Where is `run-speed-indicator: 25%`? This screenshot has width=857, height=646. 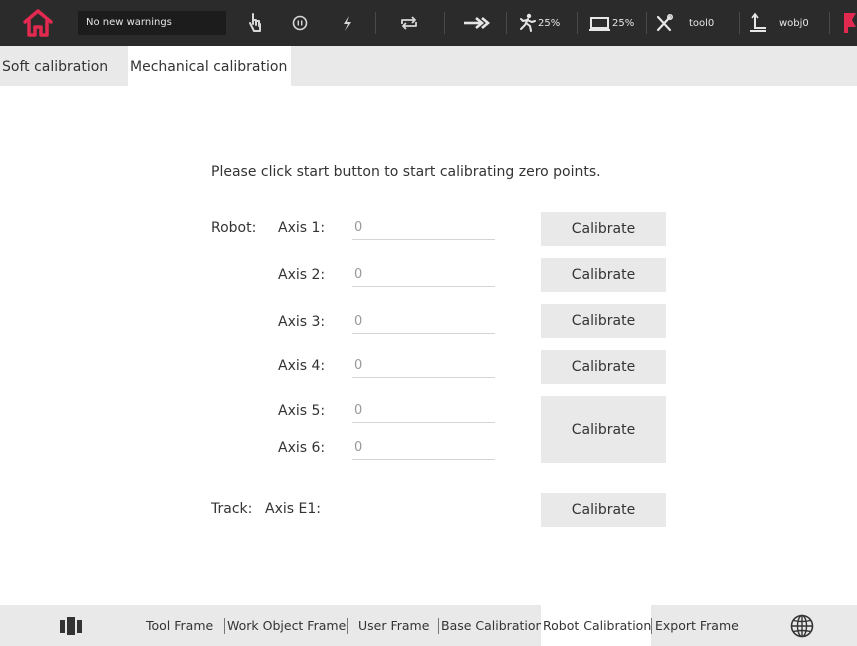 run-speed-indicator: 25% is located at coordinates (538, 23).